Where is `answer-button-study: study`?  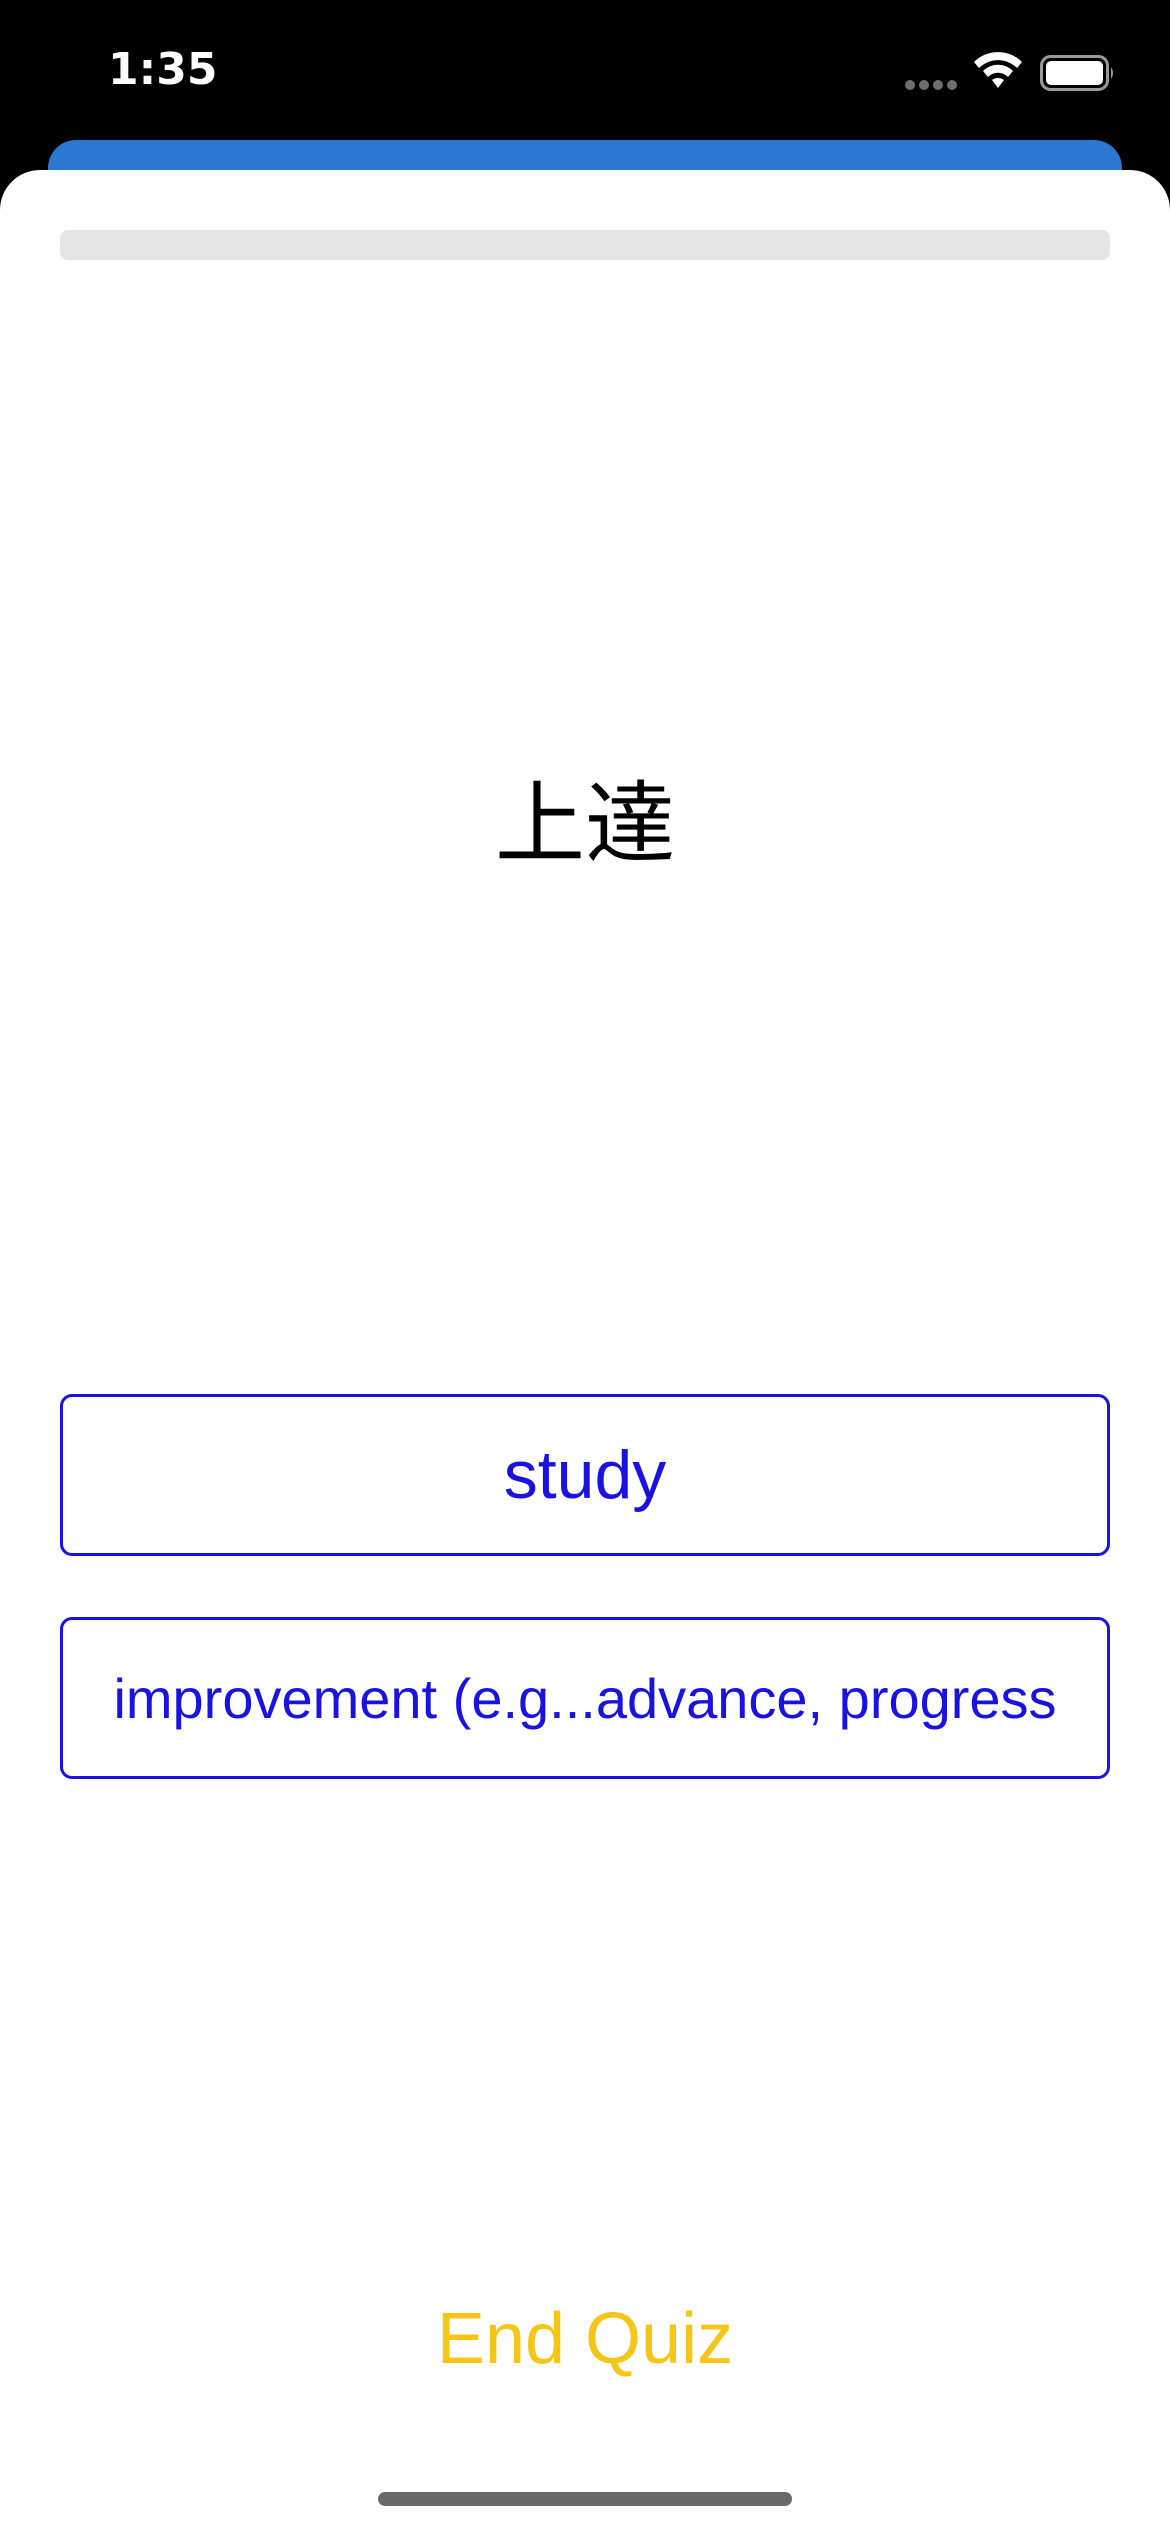 answer-button-study: study is located at coordinates (585, 1475).